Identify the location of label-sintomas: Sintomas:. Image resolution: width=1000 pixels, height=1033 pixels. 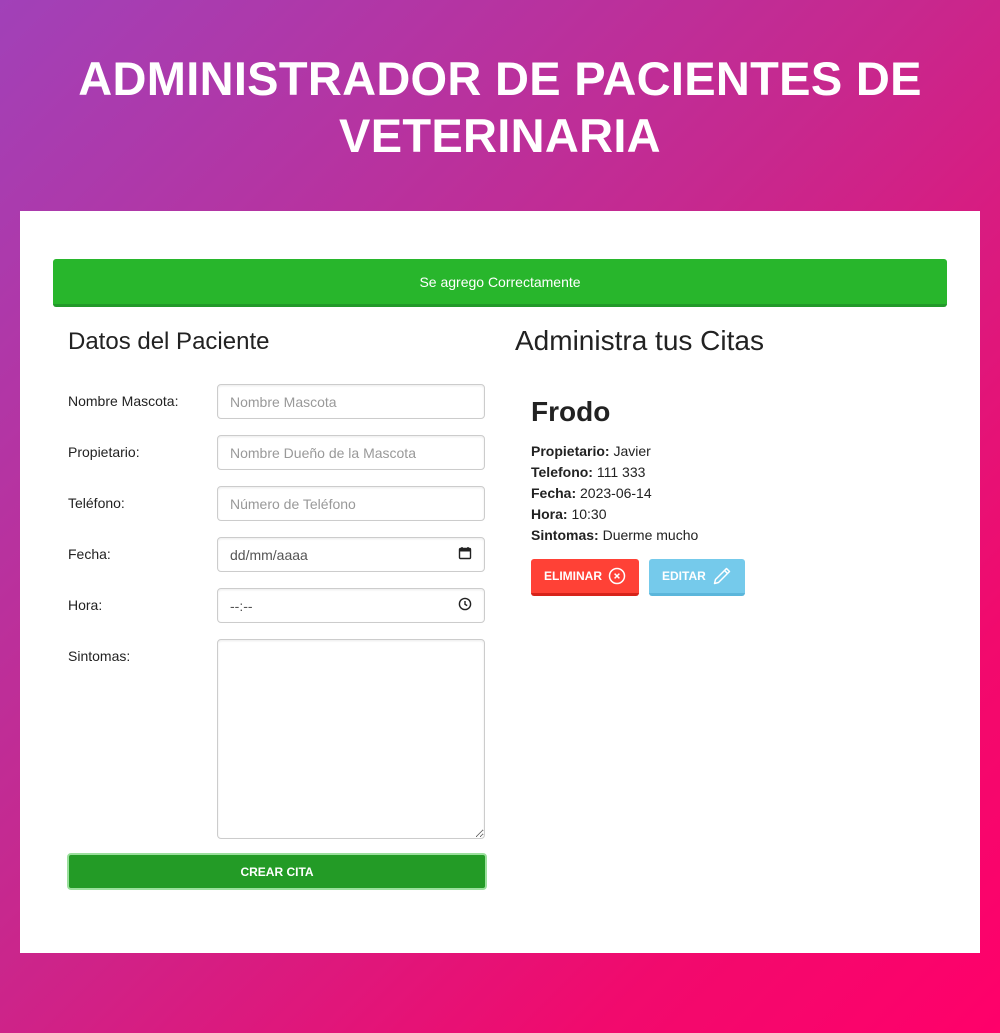
(99, 656).